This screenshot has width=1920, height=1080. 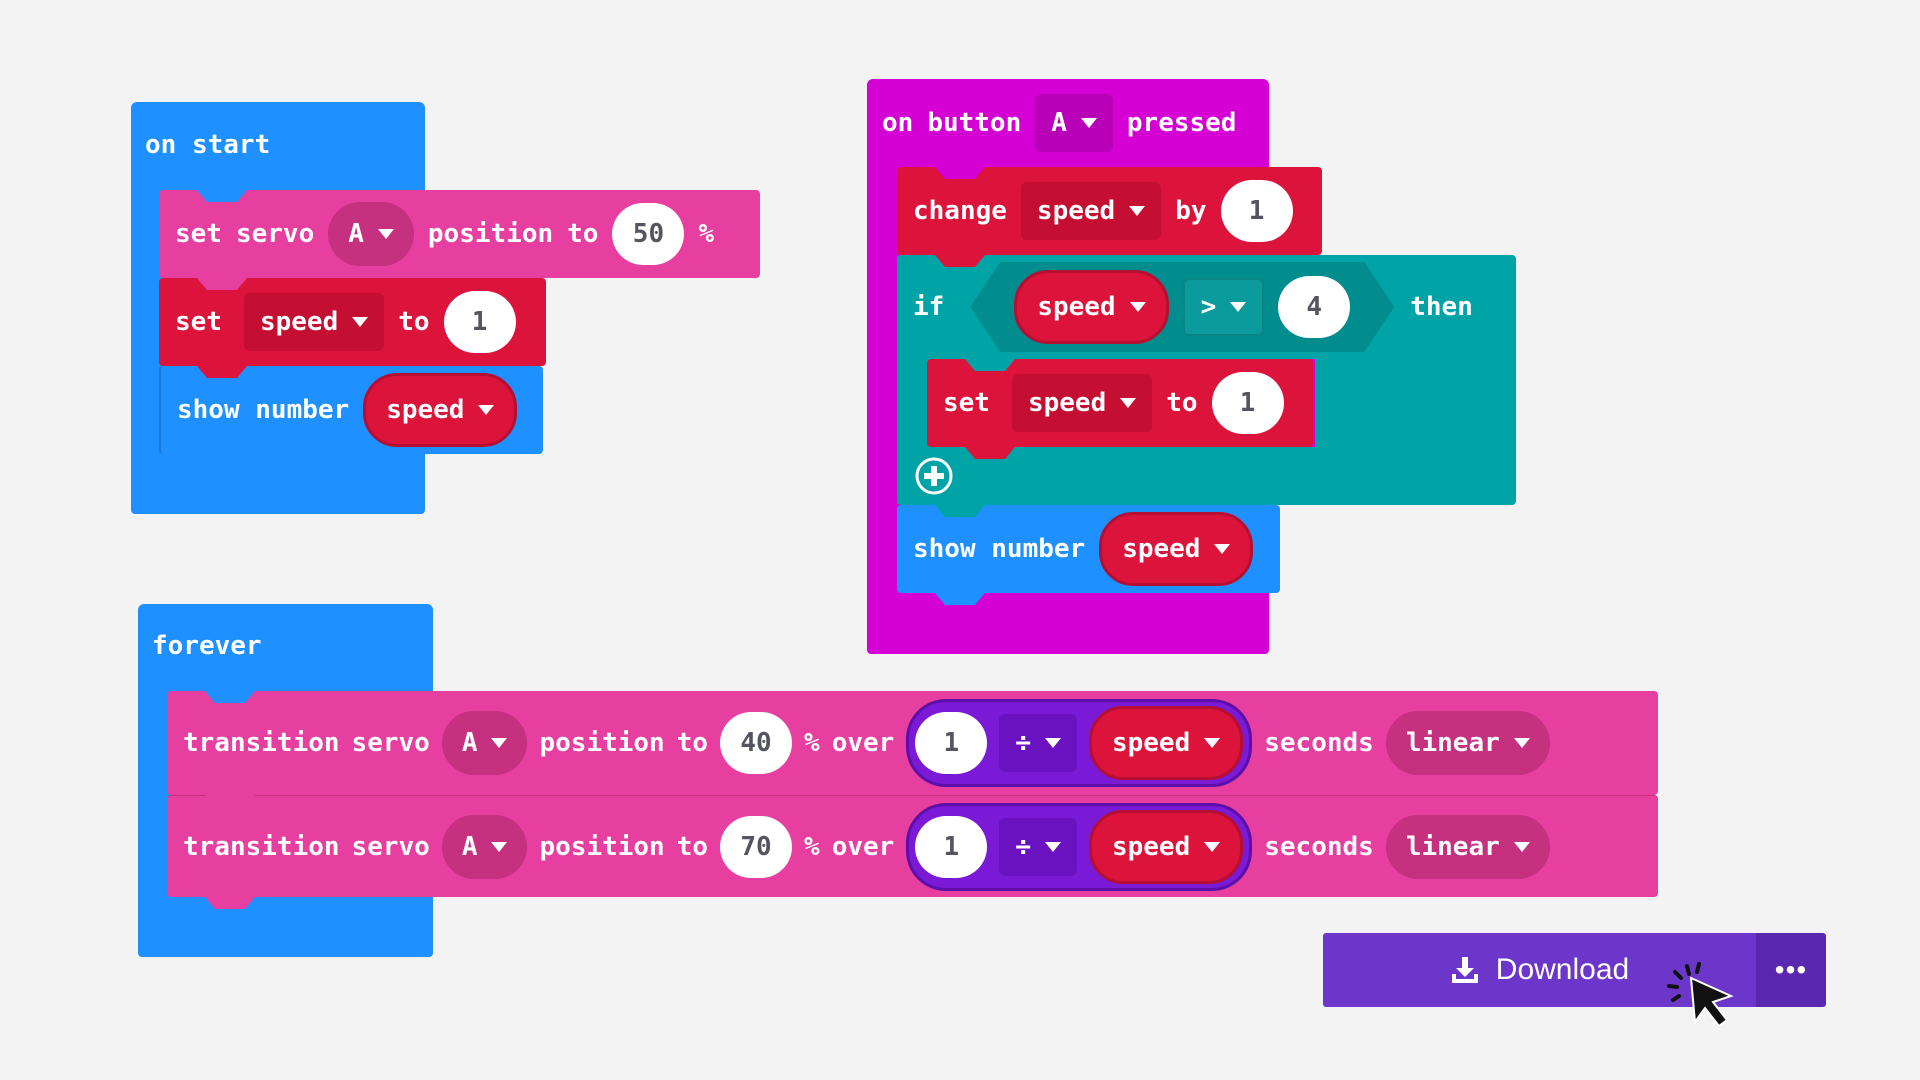 What do you see at coordinates (1791, 970) in the screenshot?
I see `more-options-button: •••` at bounding box center [1791, 970].